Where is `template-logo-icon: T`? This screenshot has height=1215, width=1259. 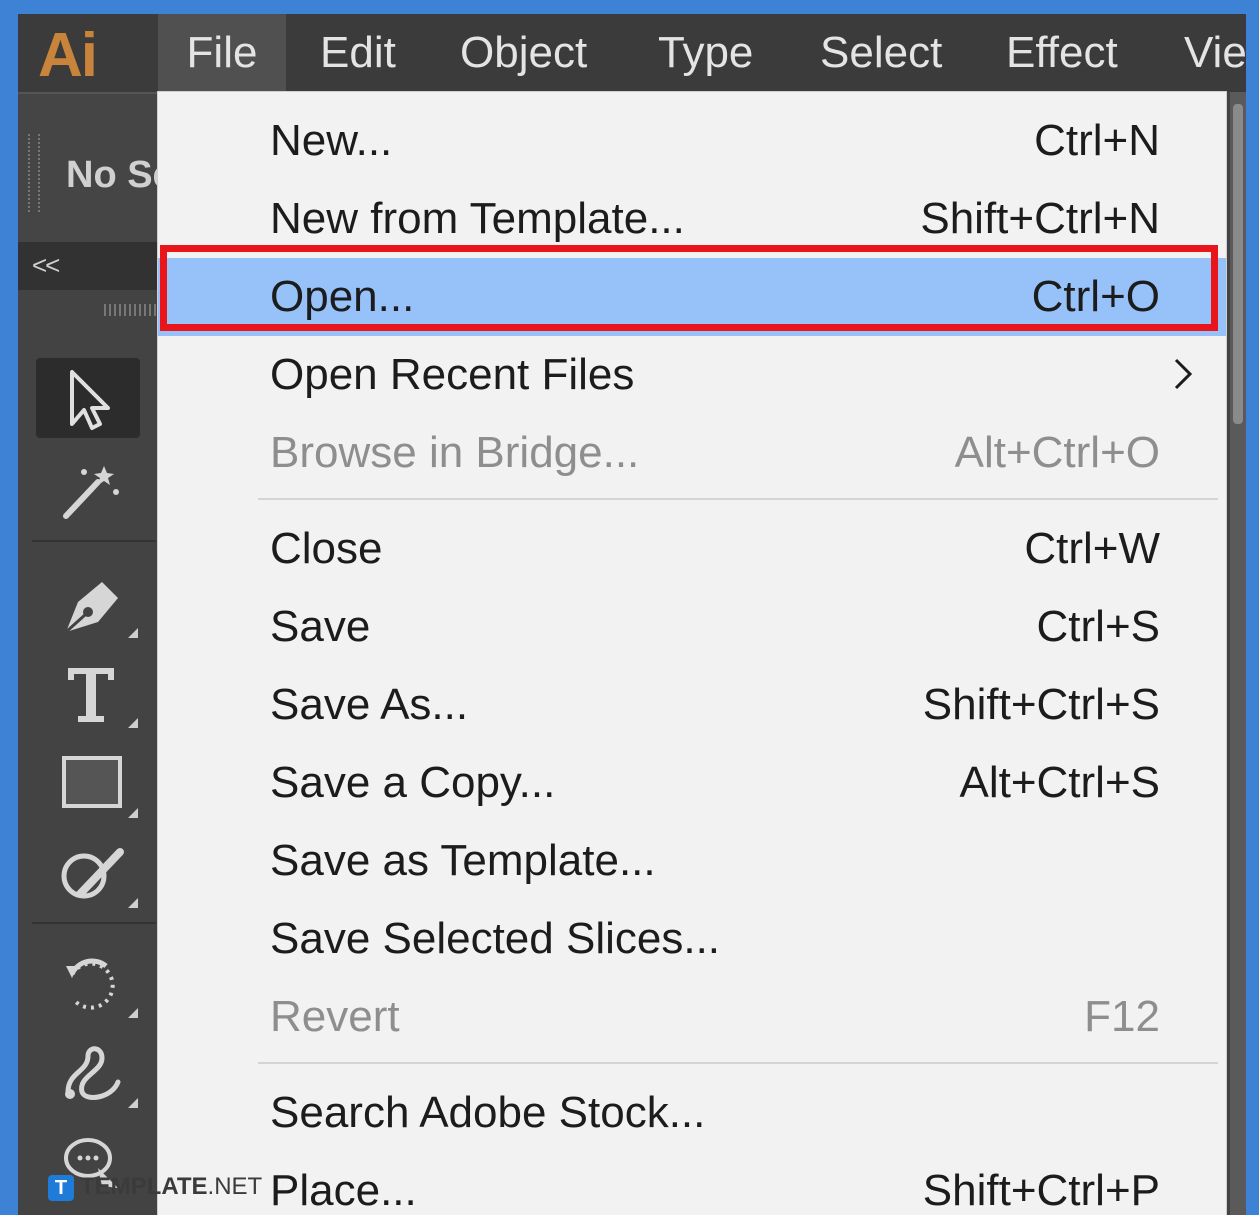 template-logo-icon: T is located at coordinates (61, 1187).